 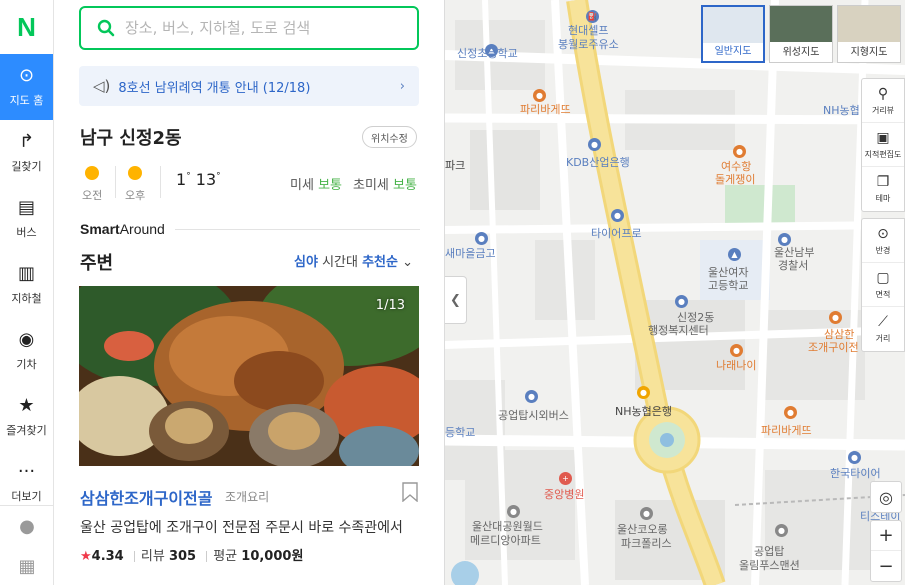 I want to click on around-title: 주변, so click(x=97, y=263).